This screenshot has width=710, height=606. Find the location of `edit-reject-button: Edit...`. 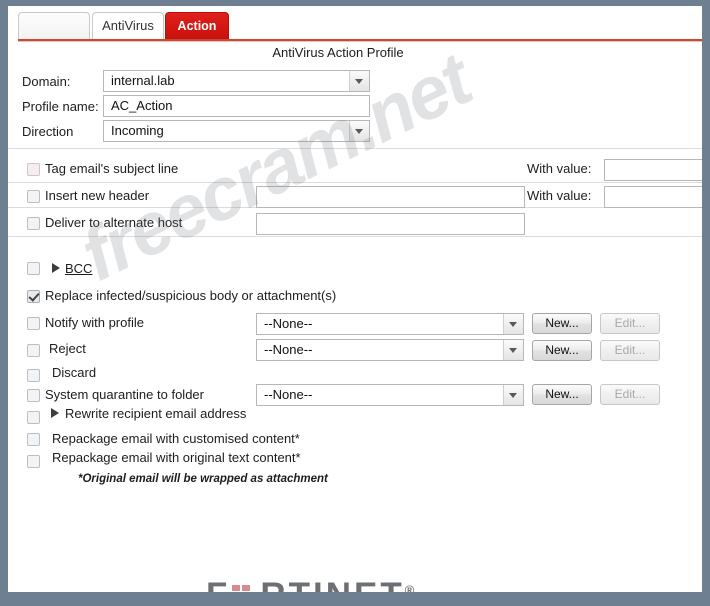

edit-reject-button: Edit... is located at coordinates (630, 350).